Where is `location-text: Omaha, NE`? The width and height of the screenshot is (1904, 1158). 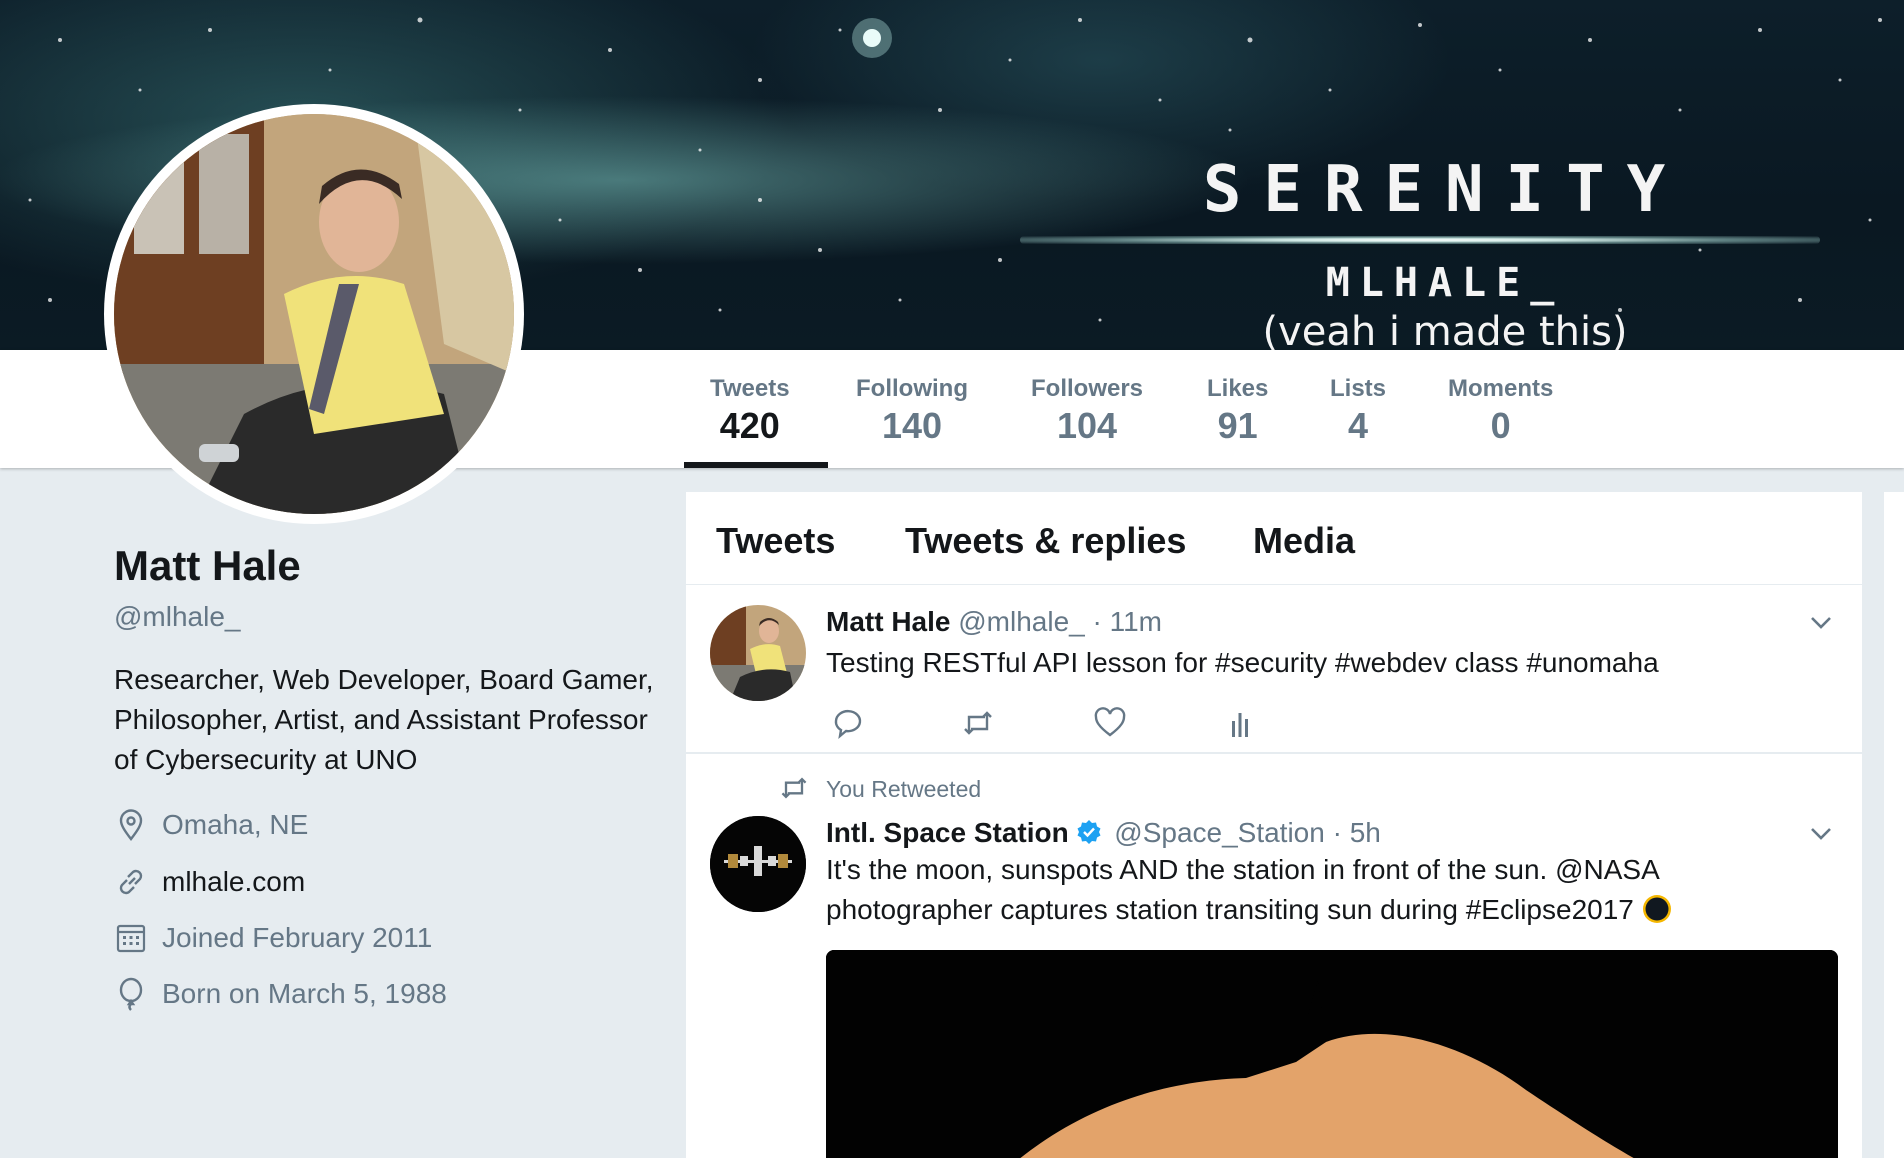 location-text: Omaha, NE is located at coordinates (235, 824).